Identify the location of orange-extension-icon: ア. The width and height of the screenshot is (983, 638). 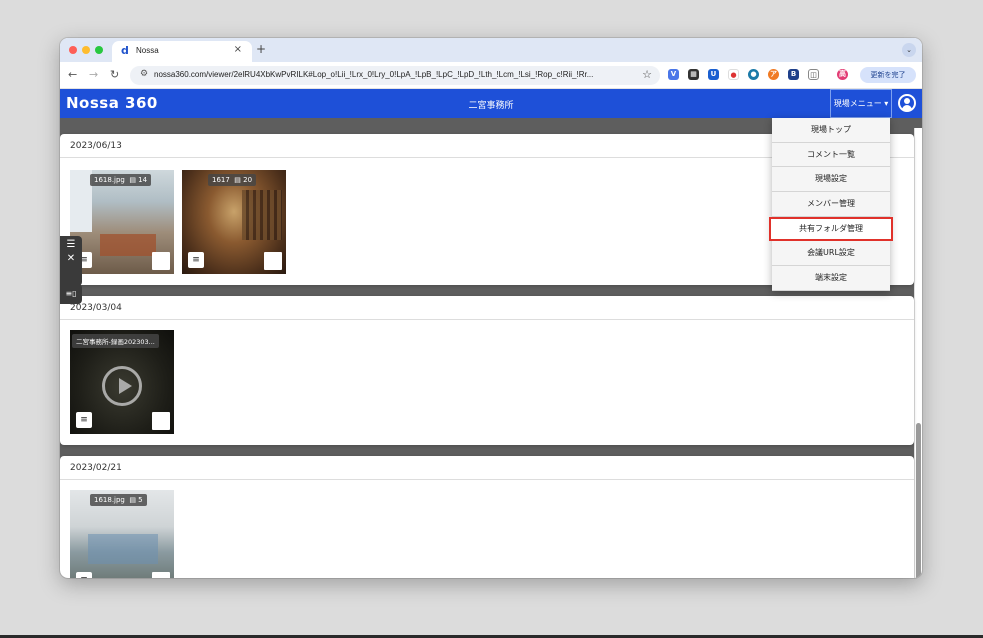
(773, 74).